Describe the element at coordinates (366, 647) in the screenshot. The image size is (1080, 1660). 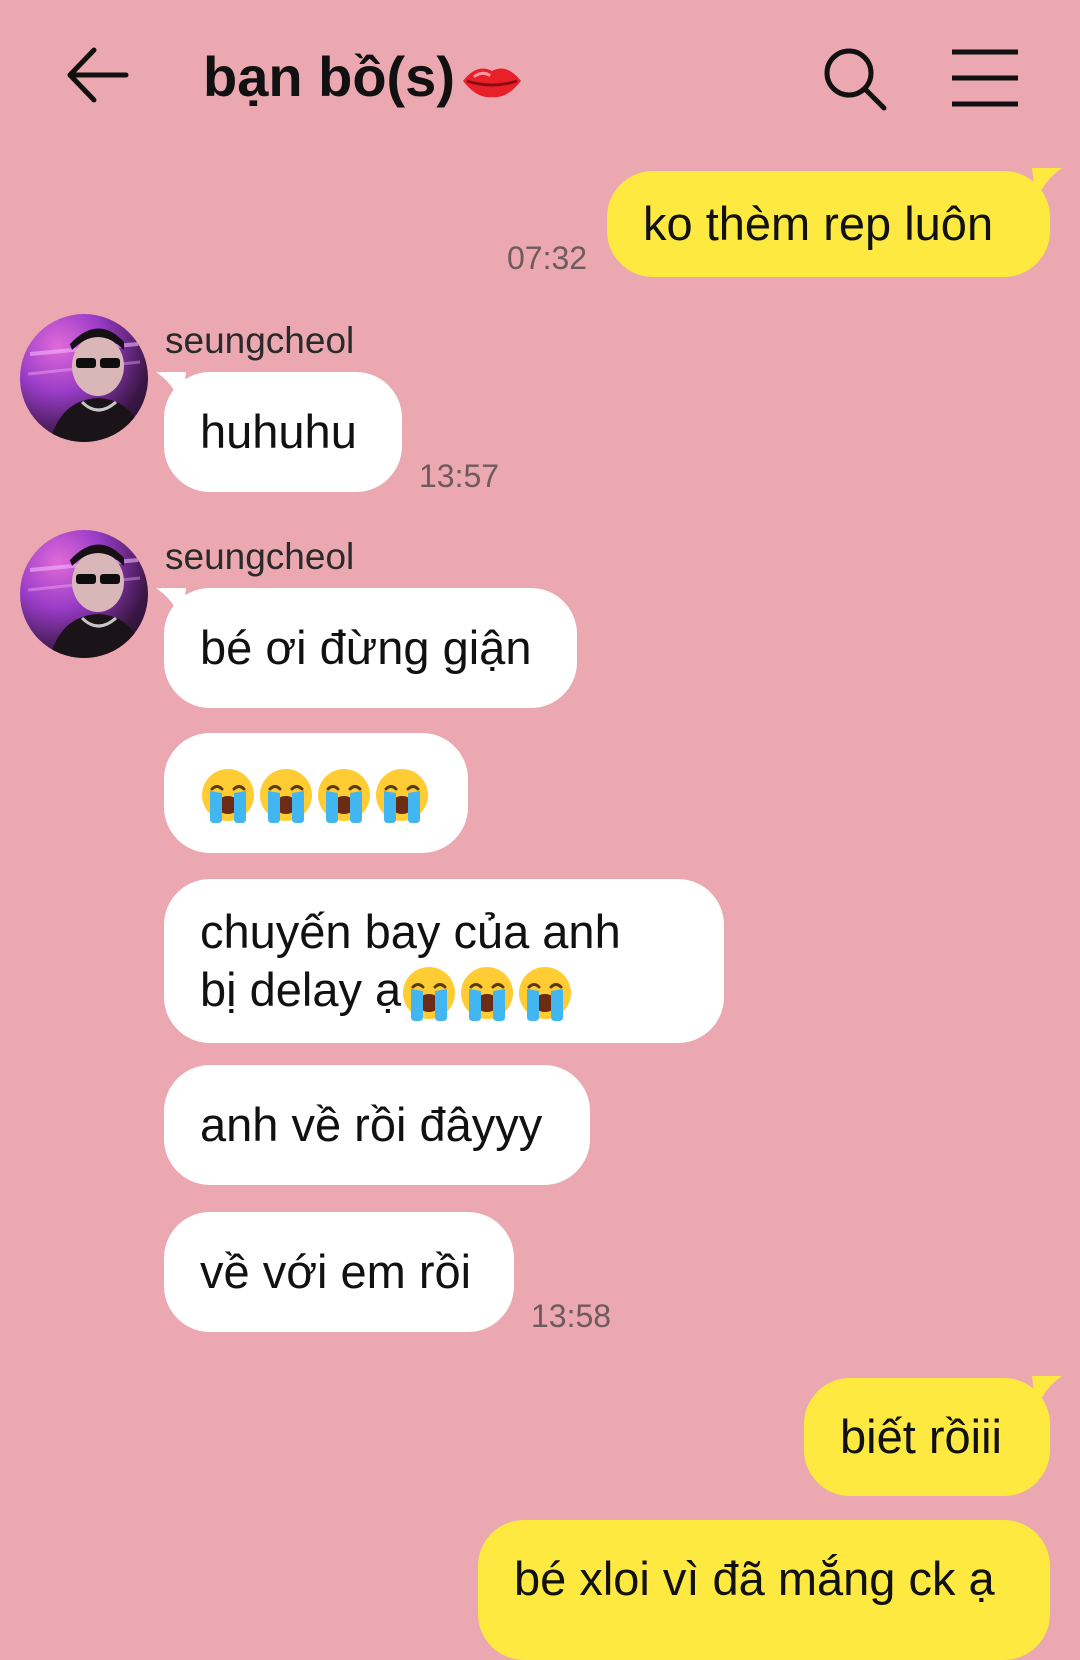
I see `message-text: bé ơi đừng giận` at that location.